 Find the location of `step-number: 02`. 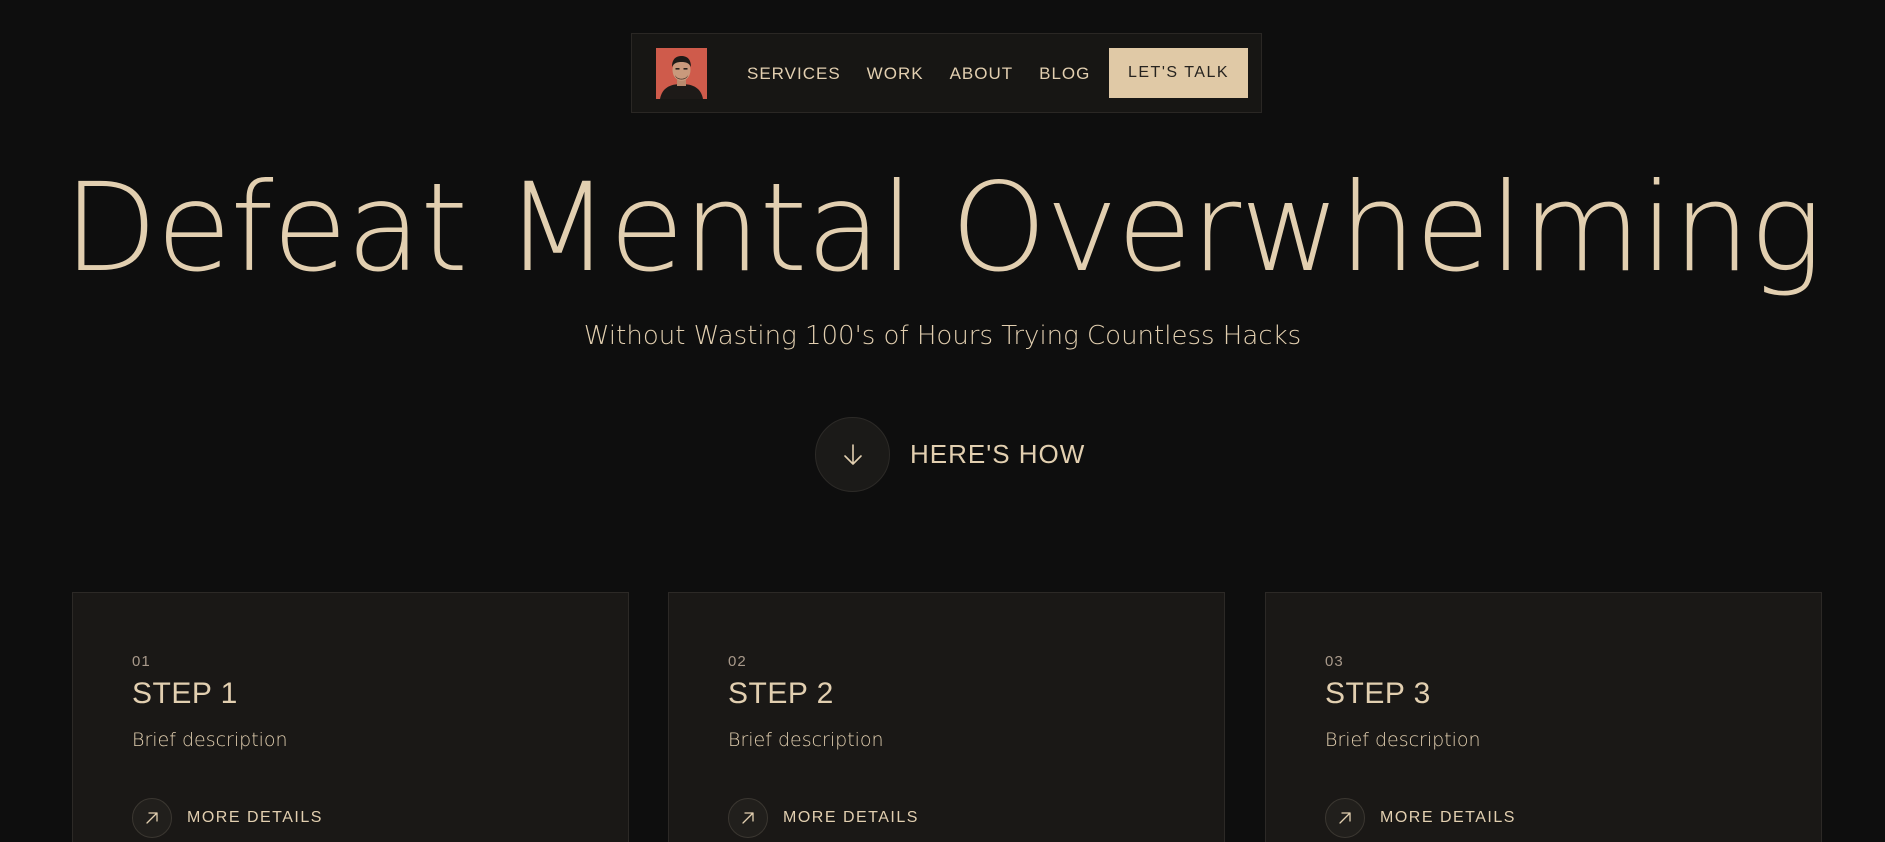

step-number: 02 is located at coordinates (737, 661).